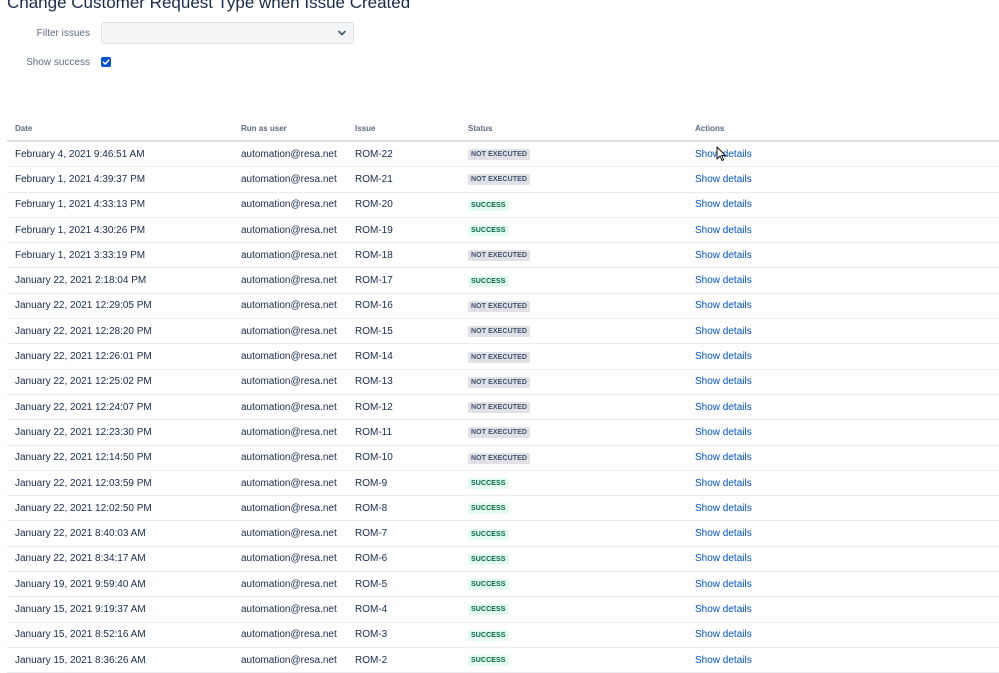 This screenshot has height=673, width=999. I want to click on cell-date: January 22, 2021 12:14:50 PM, so click(120, 458).